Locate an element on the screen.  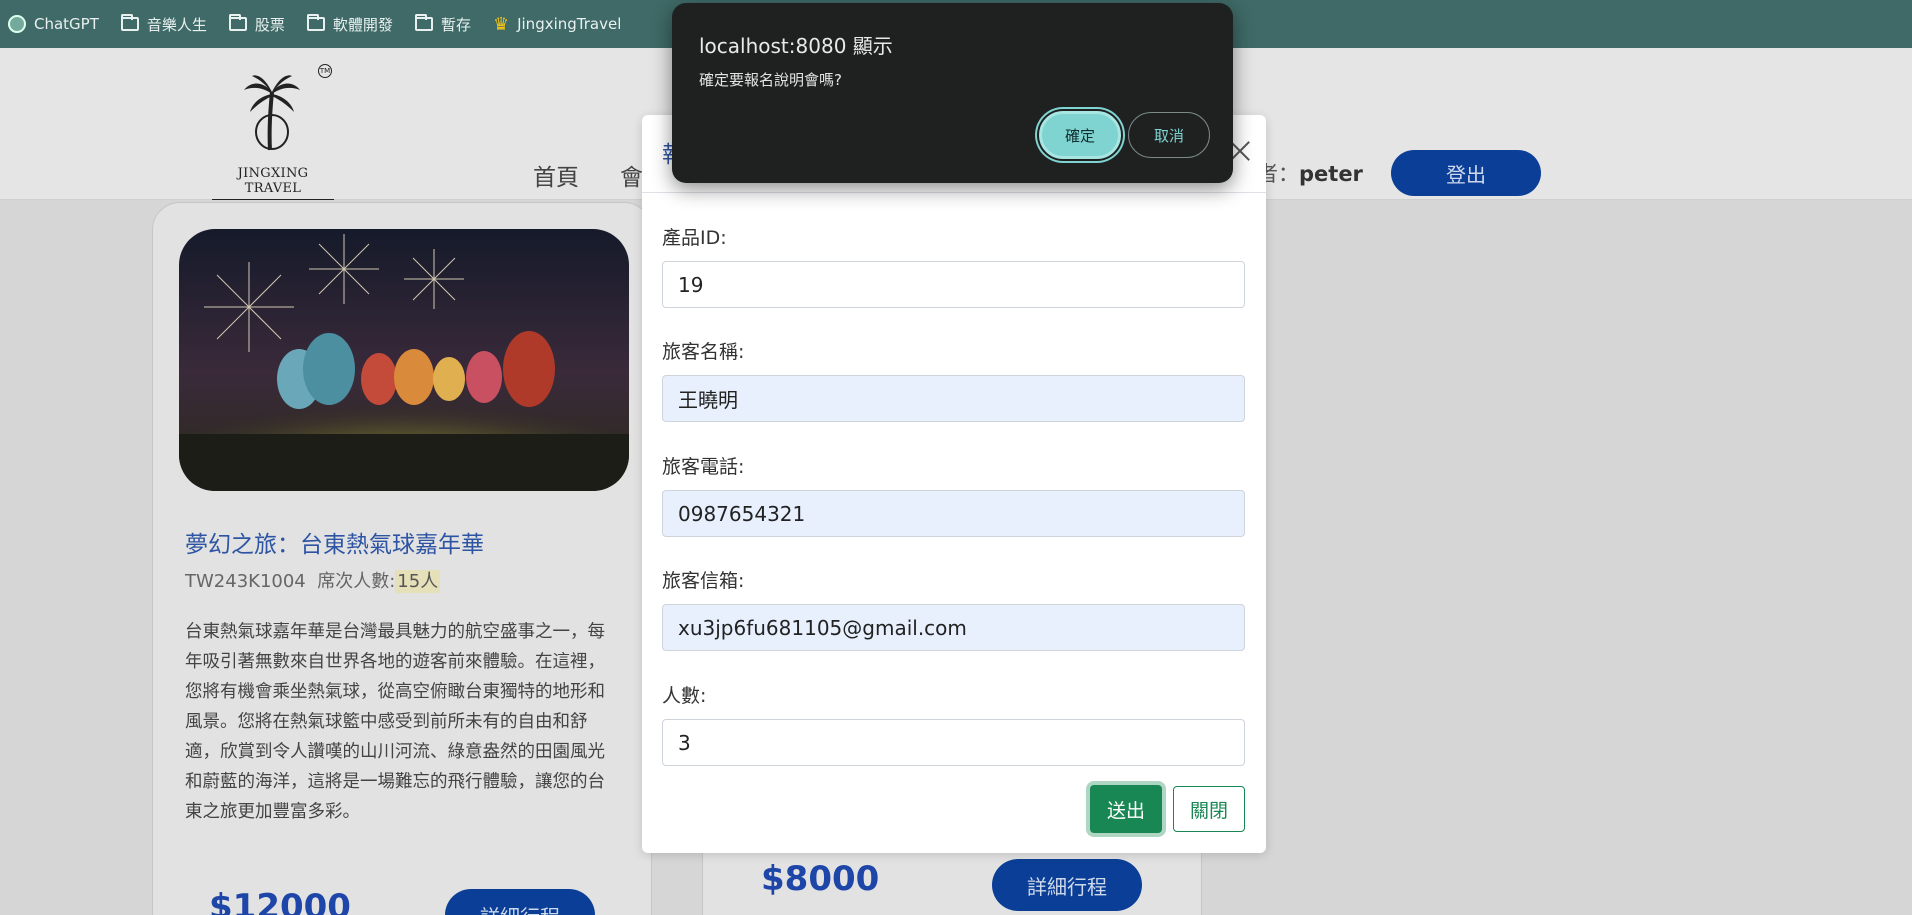
site-logo: TM JINGXING TRAVEL is located at coordinates (273, 131).